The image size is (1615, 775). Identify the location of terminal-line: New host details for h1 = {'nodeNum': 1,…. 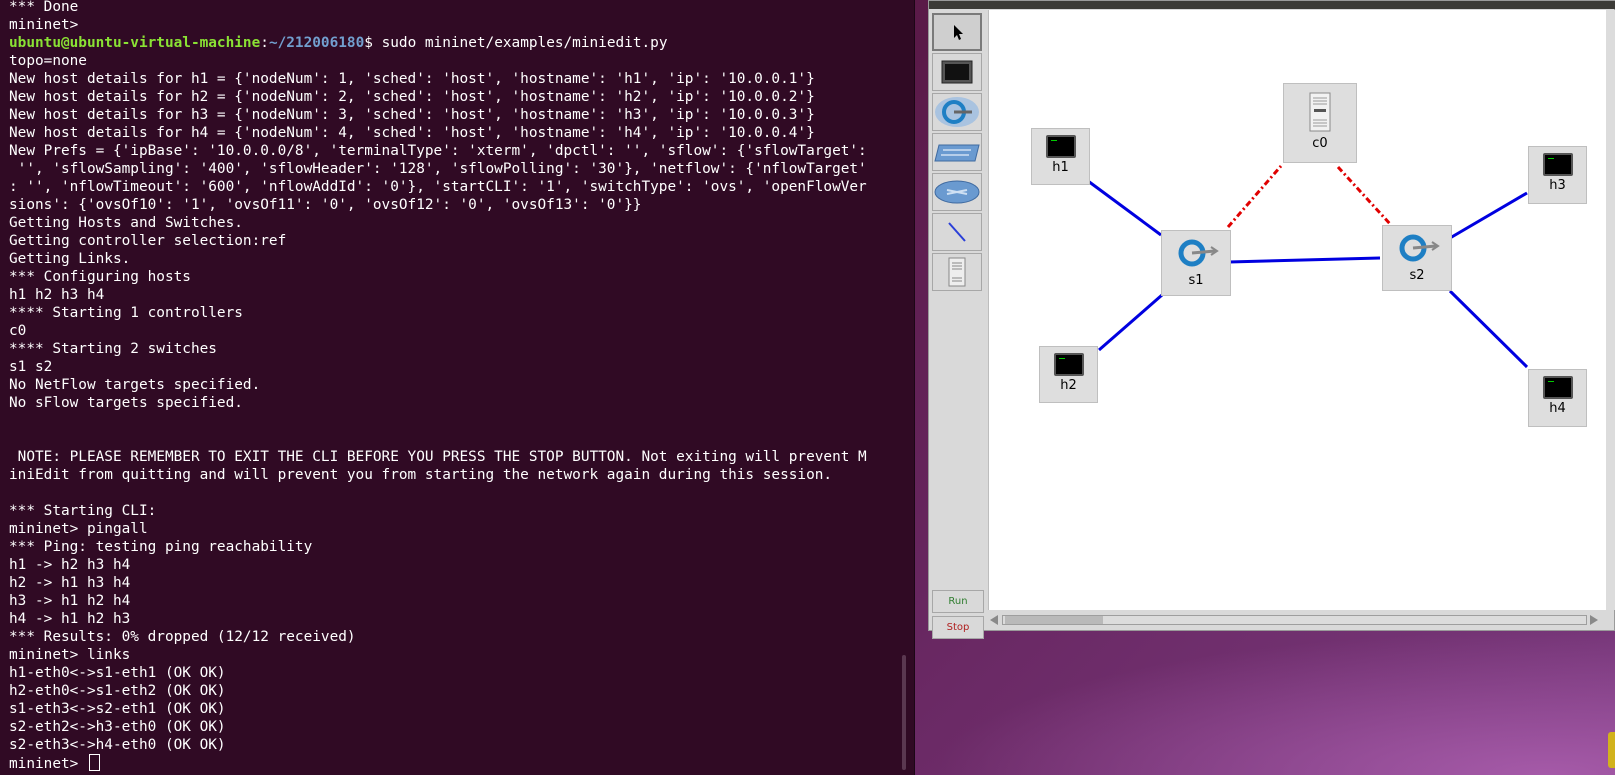
(456, 79).